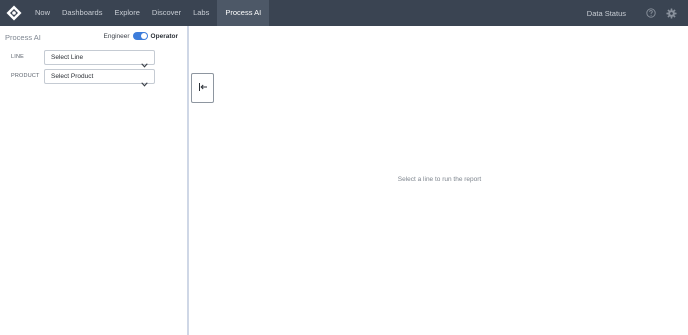 The width and height of the screenshot is (688, 335). I want to click on nav-right-group: Data Status, so click(637, 13).